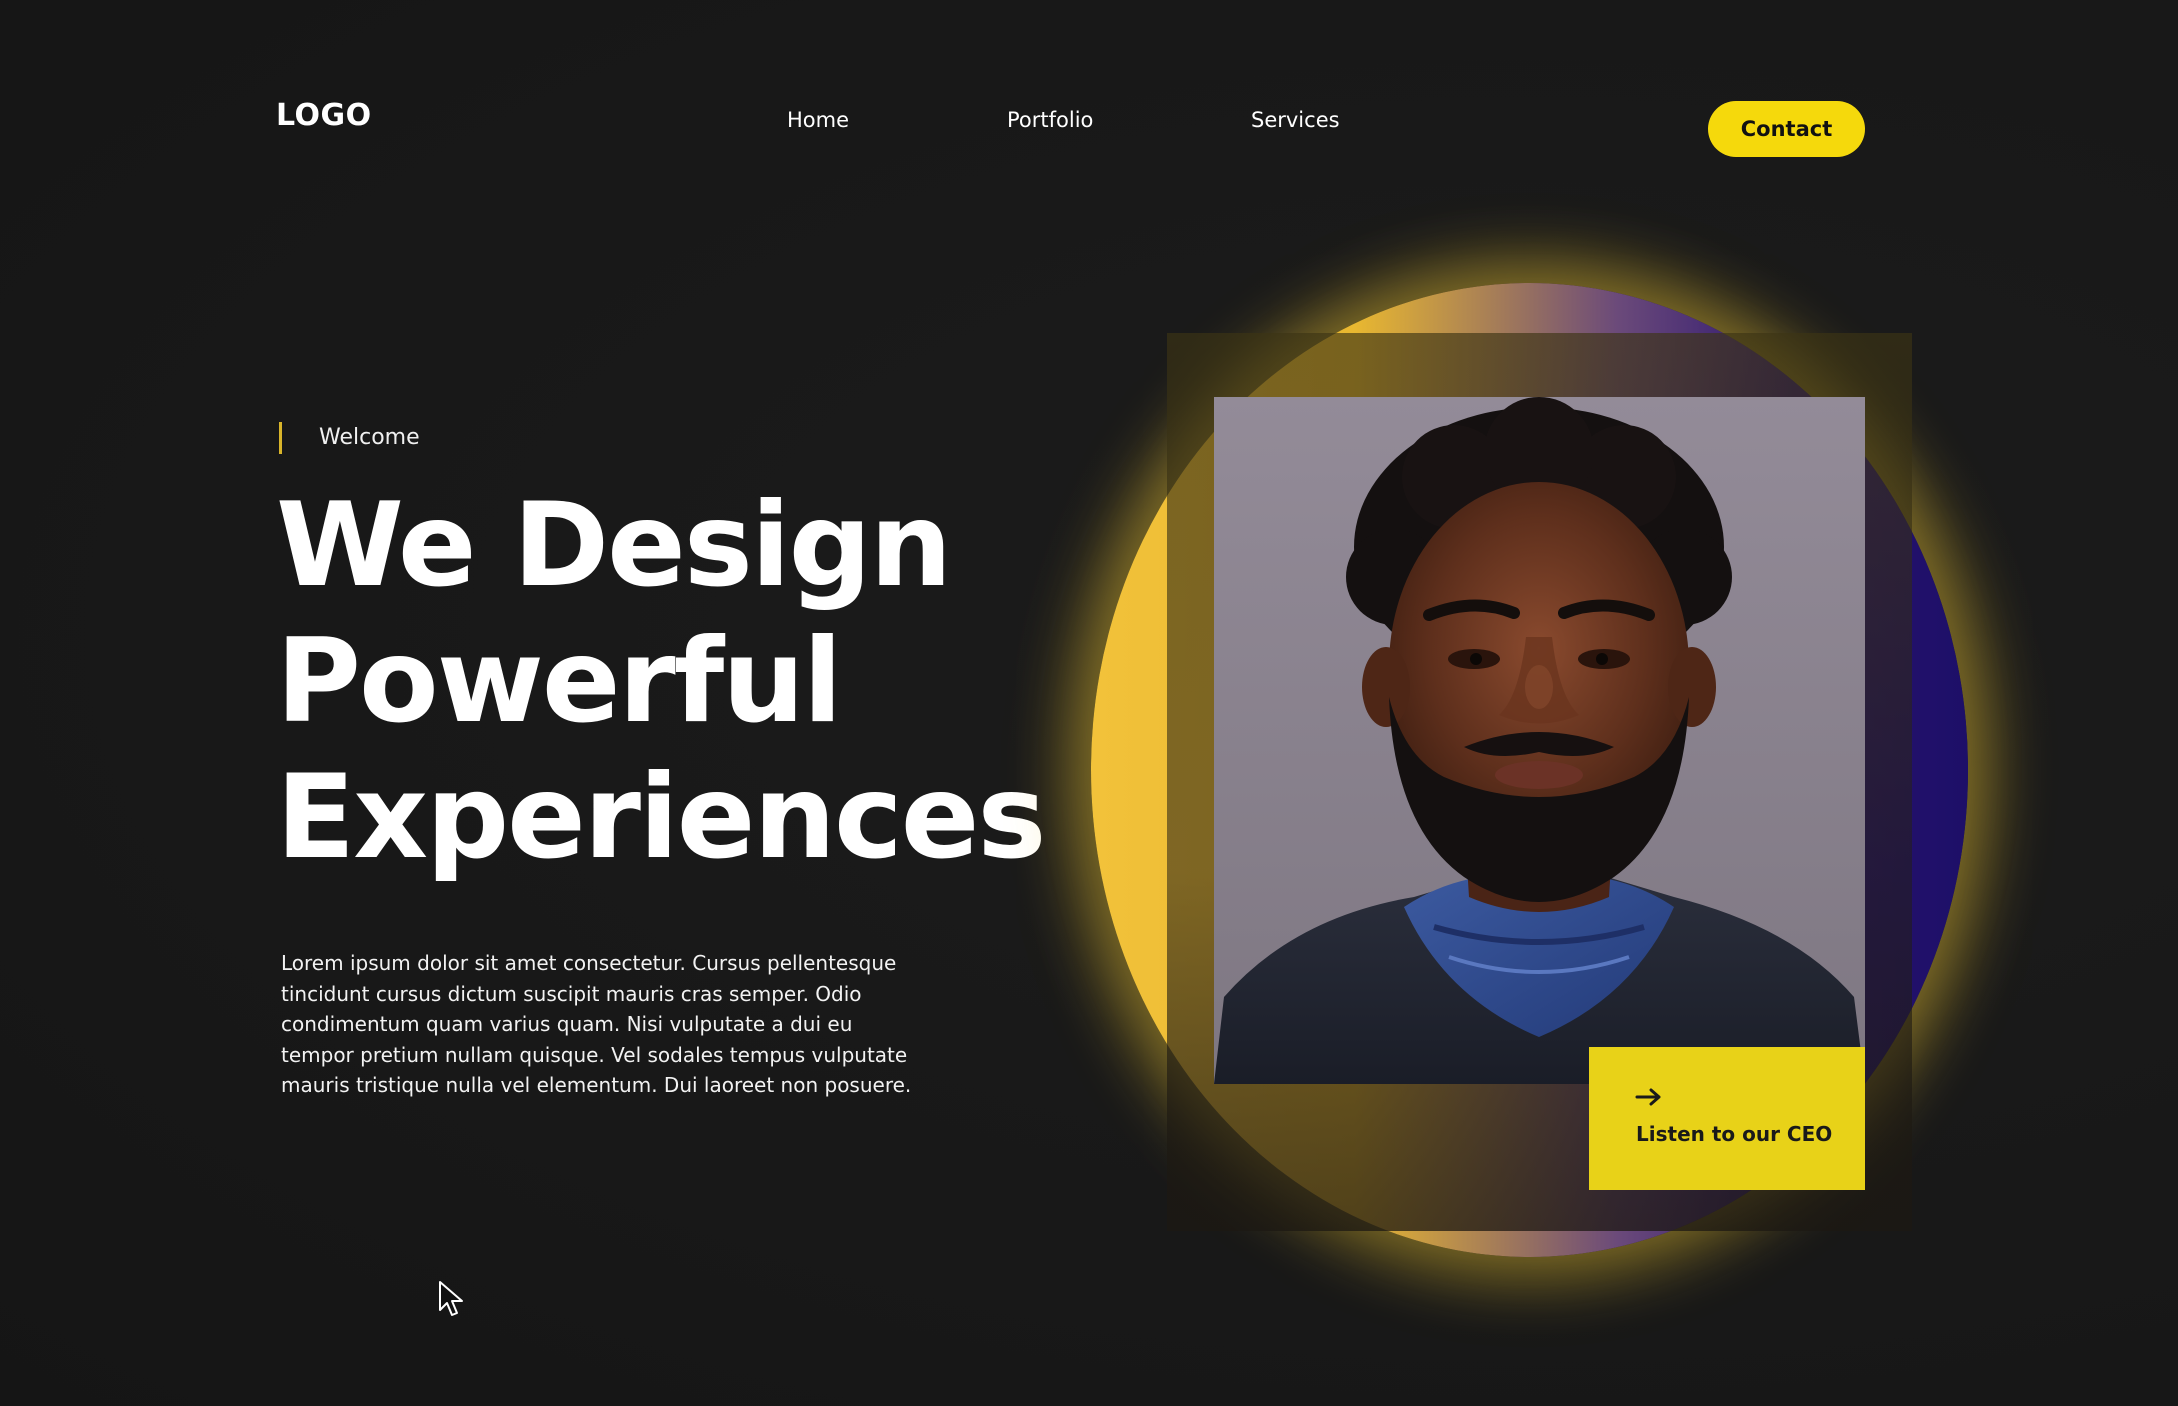 Image resolution: width=2178 pixels, height=1406 pixels. I want to click on hero-headline: We Design Powerful Experiences, so click(661, 682).